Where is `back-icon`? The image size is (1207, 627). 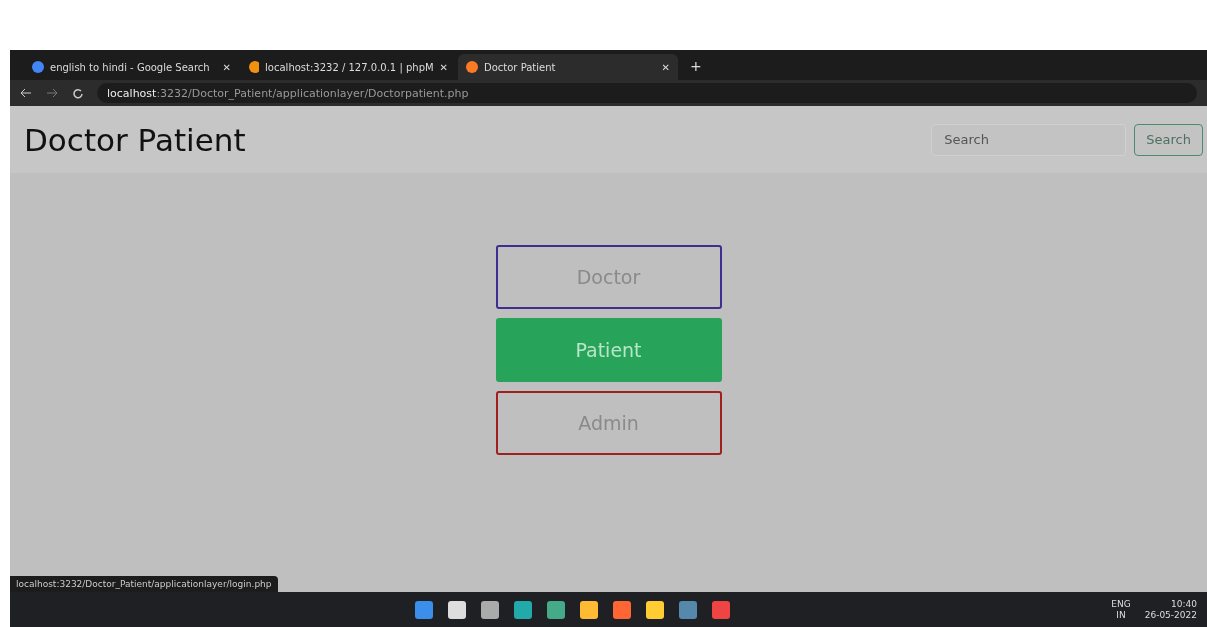 back-icon is located at coordinates (26, 93).